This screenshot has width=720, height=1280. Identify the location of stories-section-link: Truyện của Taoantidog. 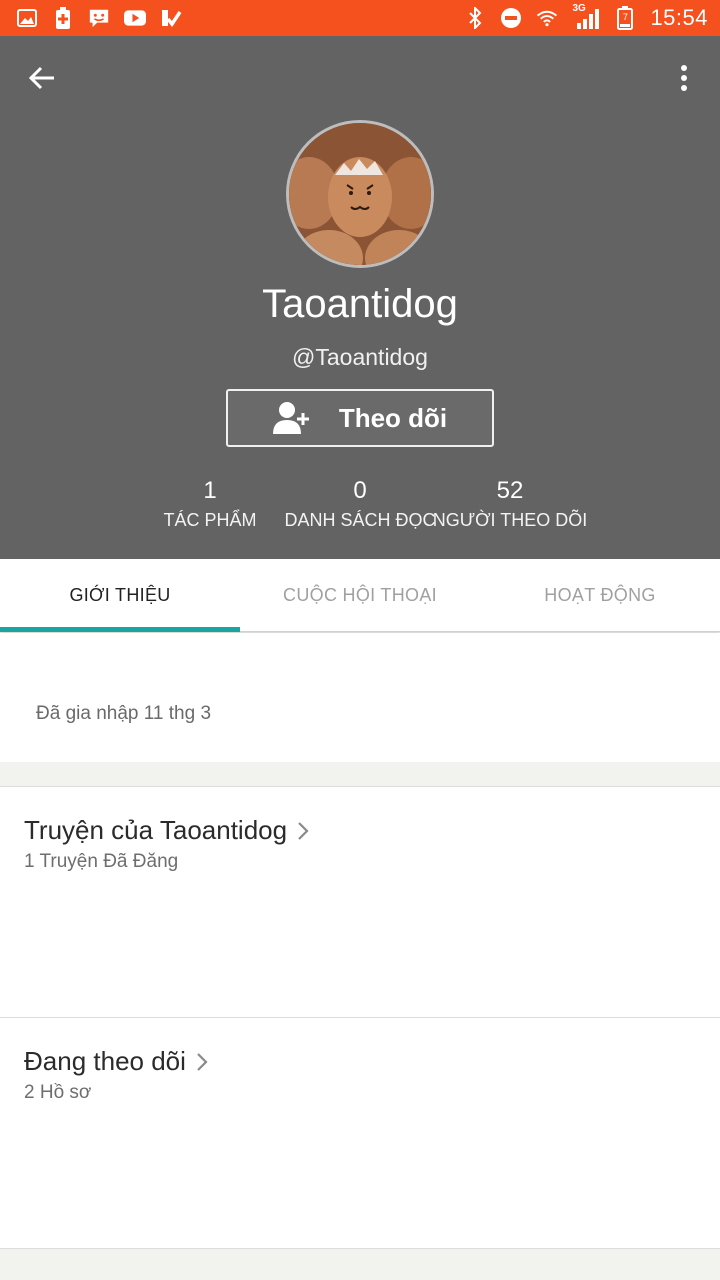
(166, 830).